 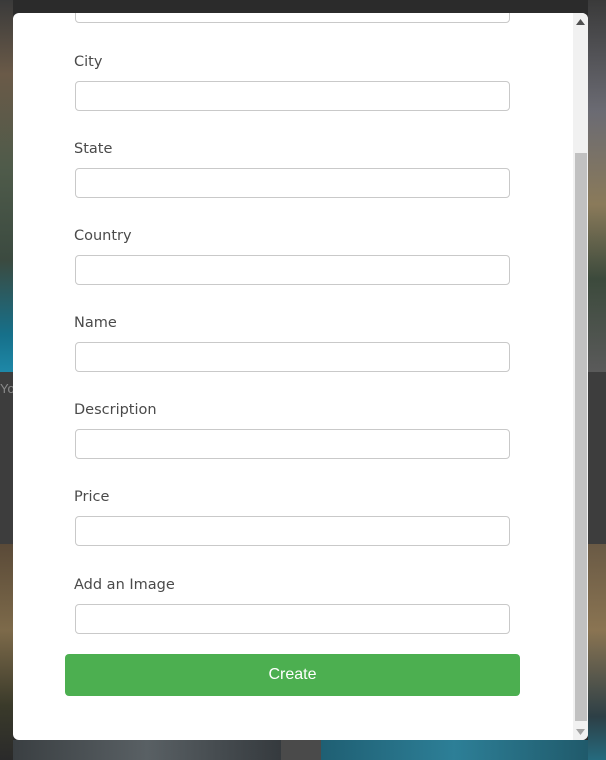 I want to click on name-input, so click(x=292, y=357).